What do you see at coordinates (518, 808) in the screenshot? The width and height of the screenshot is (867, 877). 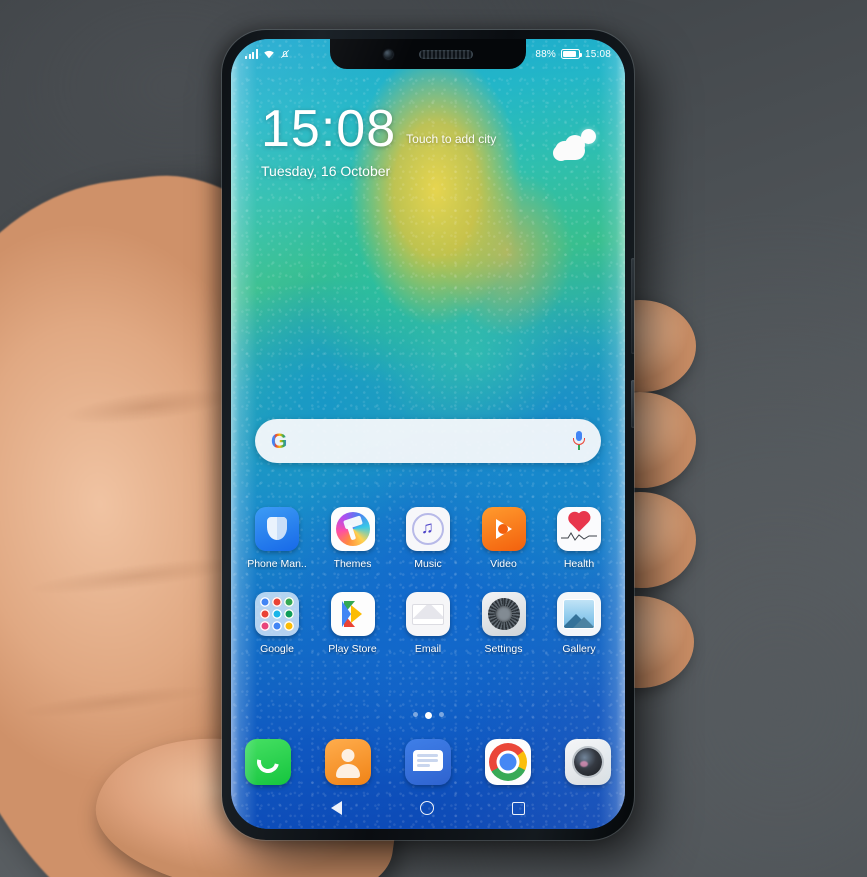 I see `recents-icon` at bounding box center [518, 808].